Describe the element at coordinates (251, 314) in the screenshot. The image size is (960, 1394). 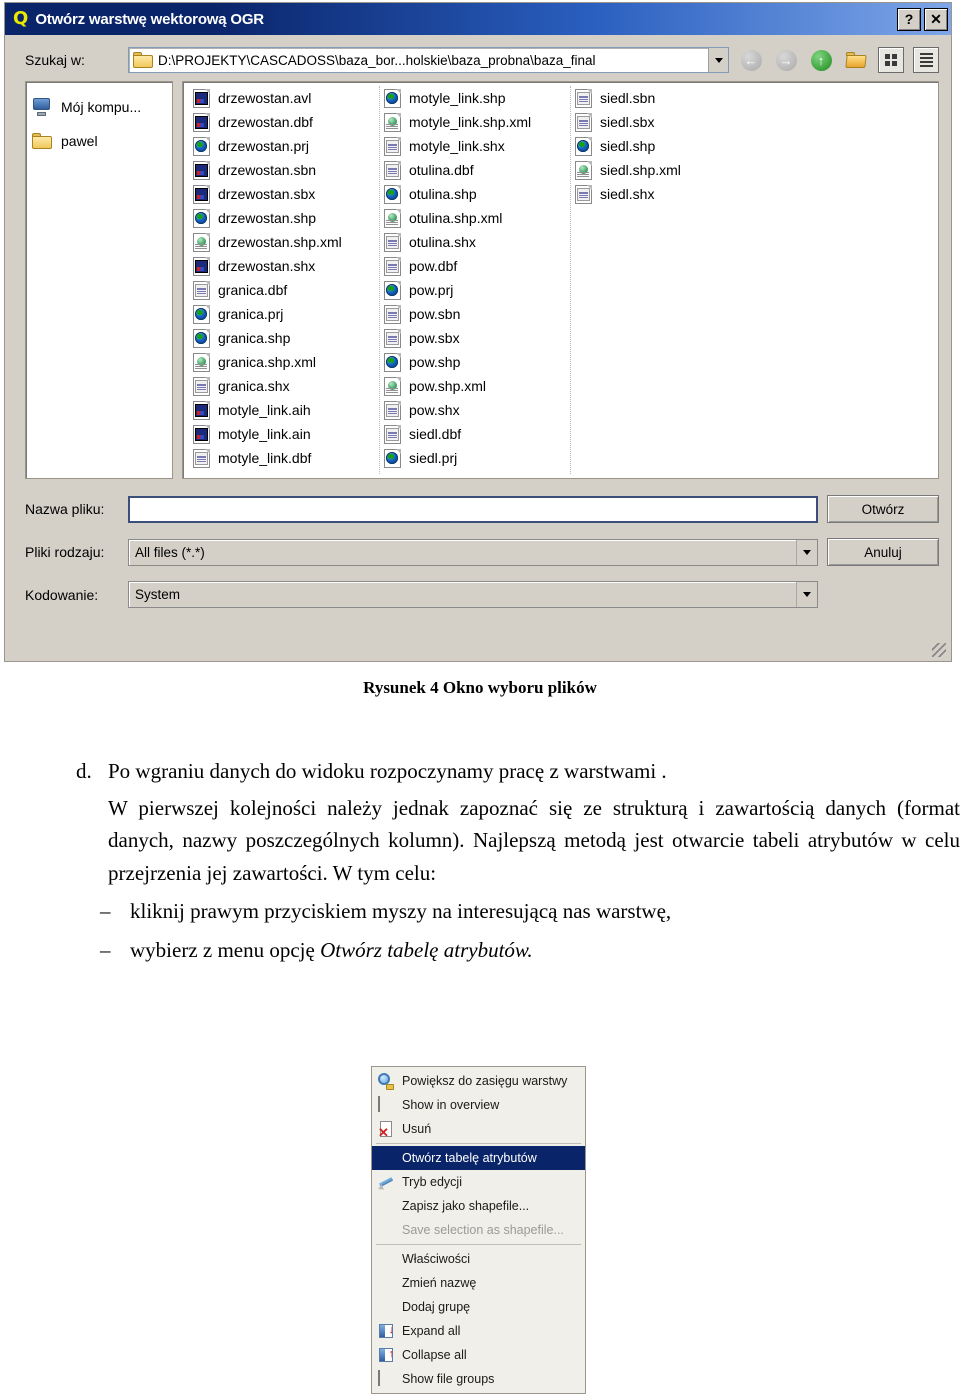
I see `file-name-label: granica.prj` at that location.